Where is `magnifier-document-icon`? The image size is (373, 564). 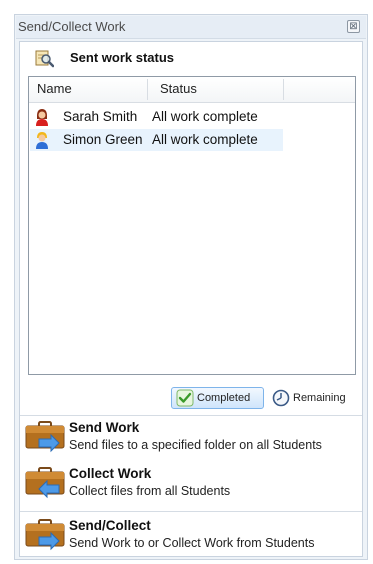
magnifier-document-icon is located at coordinates (44, 59).